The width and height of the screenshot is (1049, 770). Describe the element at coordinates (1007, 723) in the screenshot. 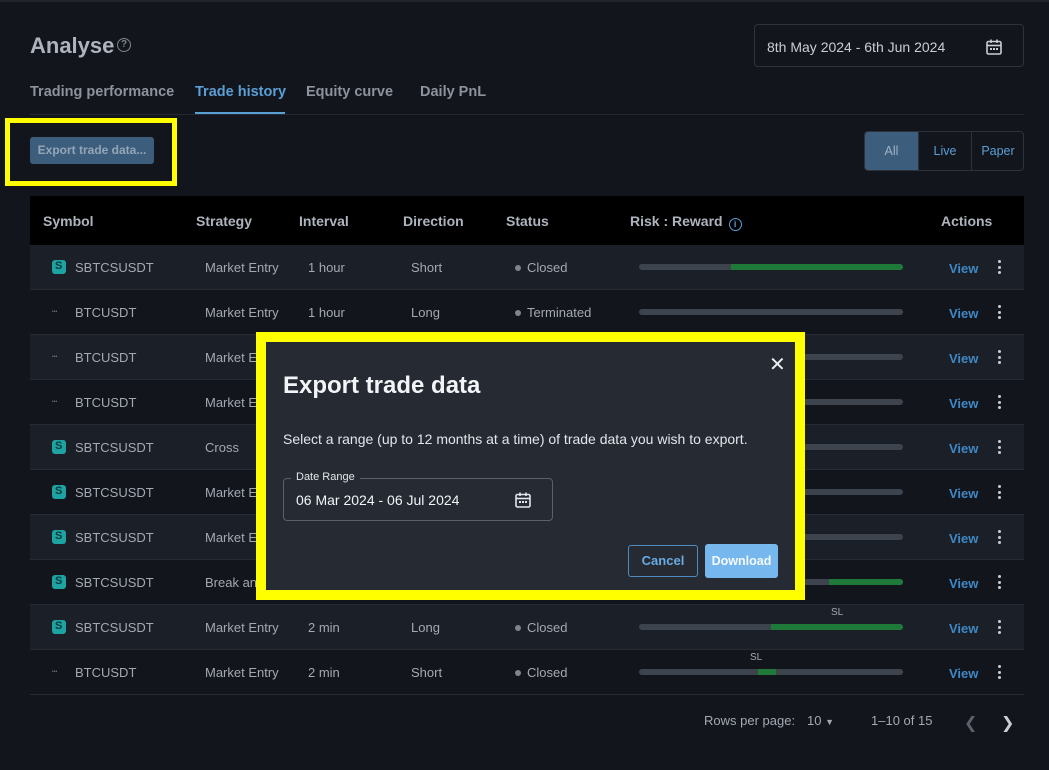

I see `chevron-right-icon: ❯` at that location.